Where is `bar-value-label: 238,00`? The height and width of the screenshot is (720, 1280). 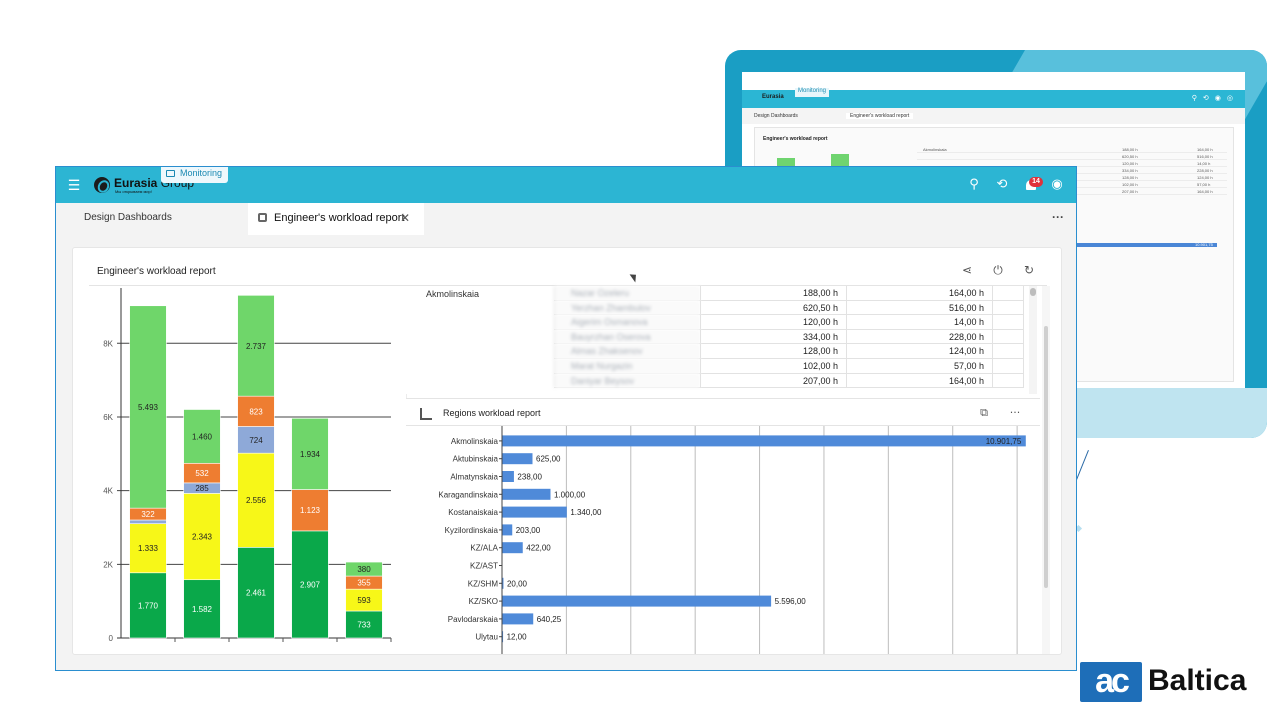
bar-value-label: 238,00 is located at coordinates (529, 477).